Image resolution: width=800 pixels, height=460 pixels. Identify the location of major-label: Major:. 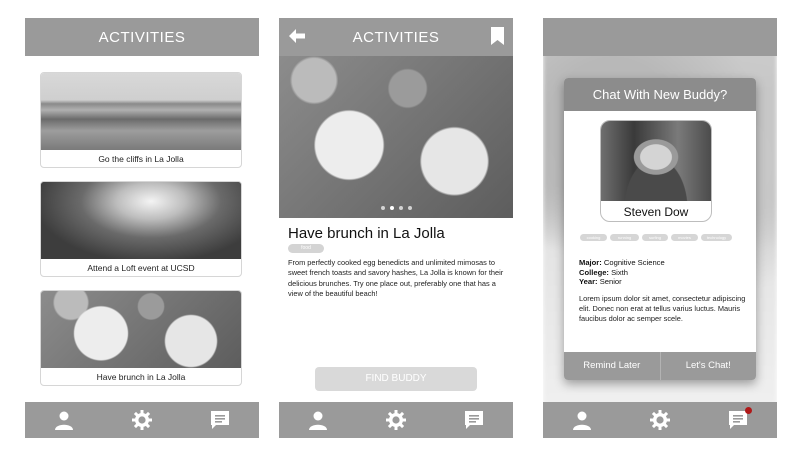
(590, 262).